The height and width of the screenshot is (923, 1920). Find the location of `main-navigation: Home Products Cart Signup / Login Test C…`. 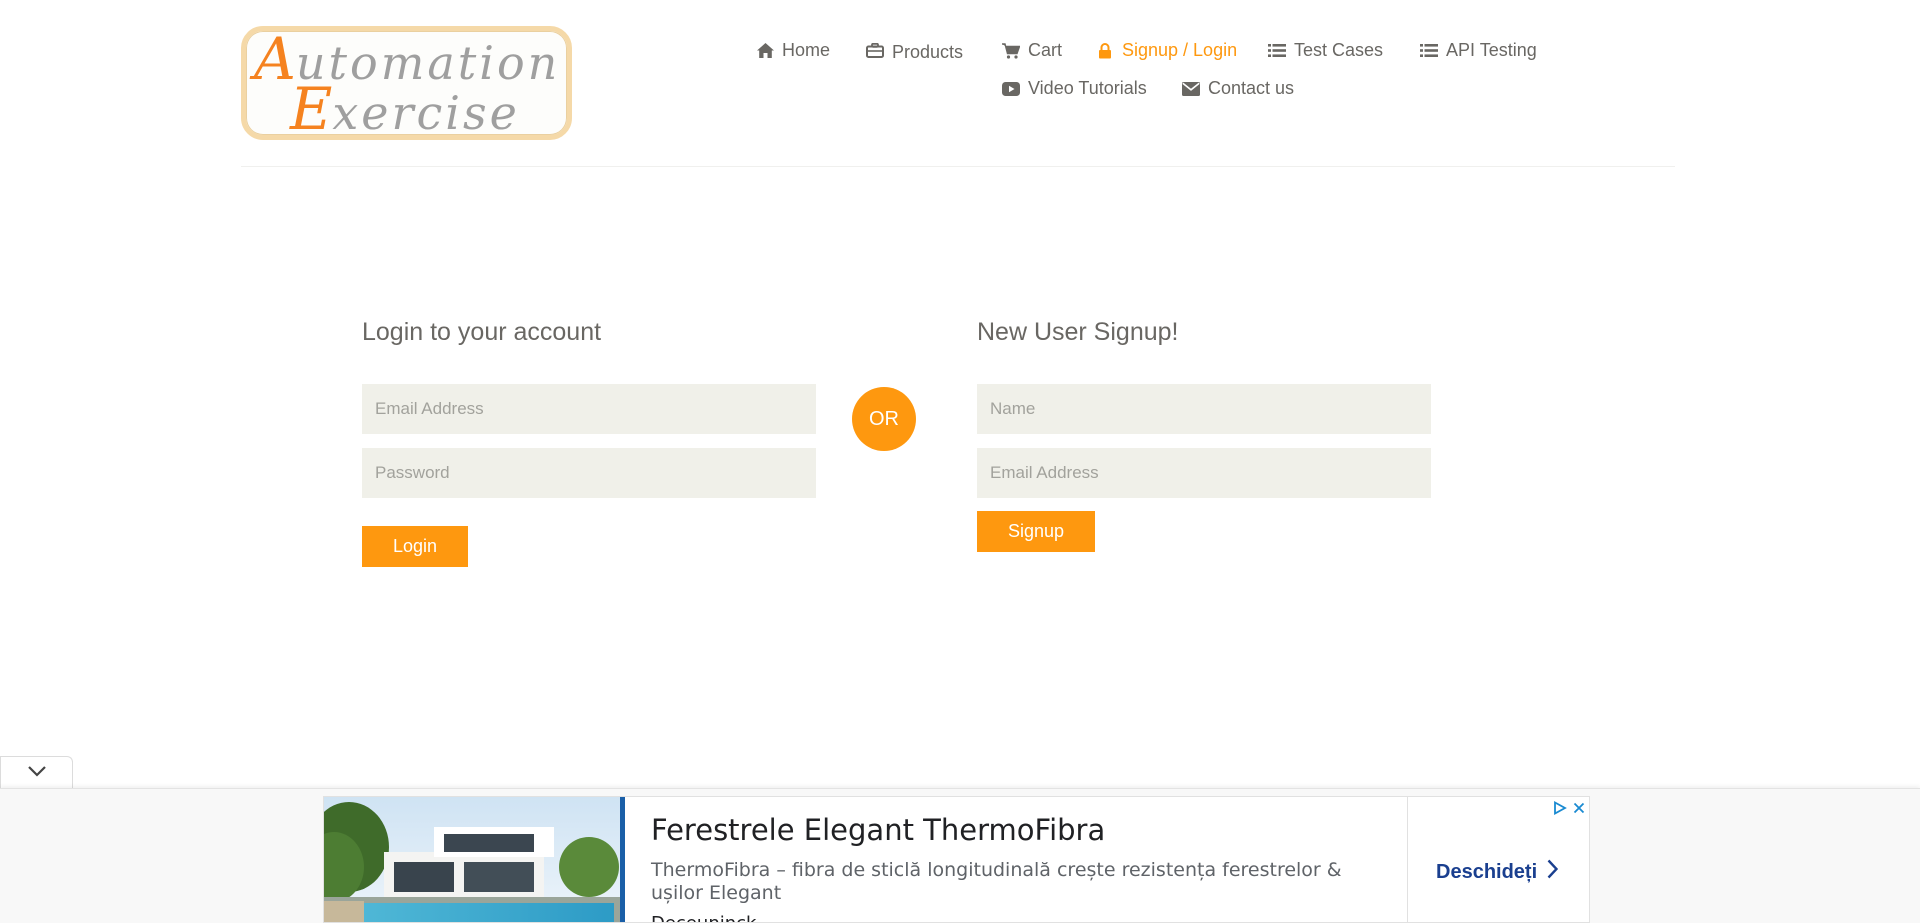

main-navigation: Home Products Cart Signup / Login Test C… is located at coordinates (960, 76).